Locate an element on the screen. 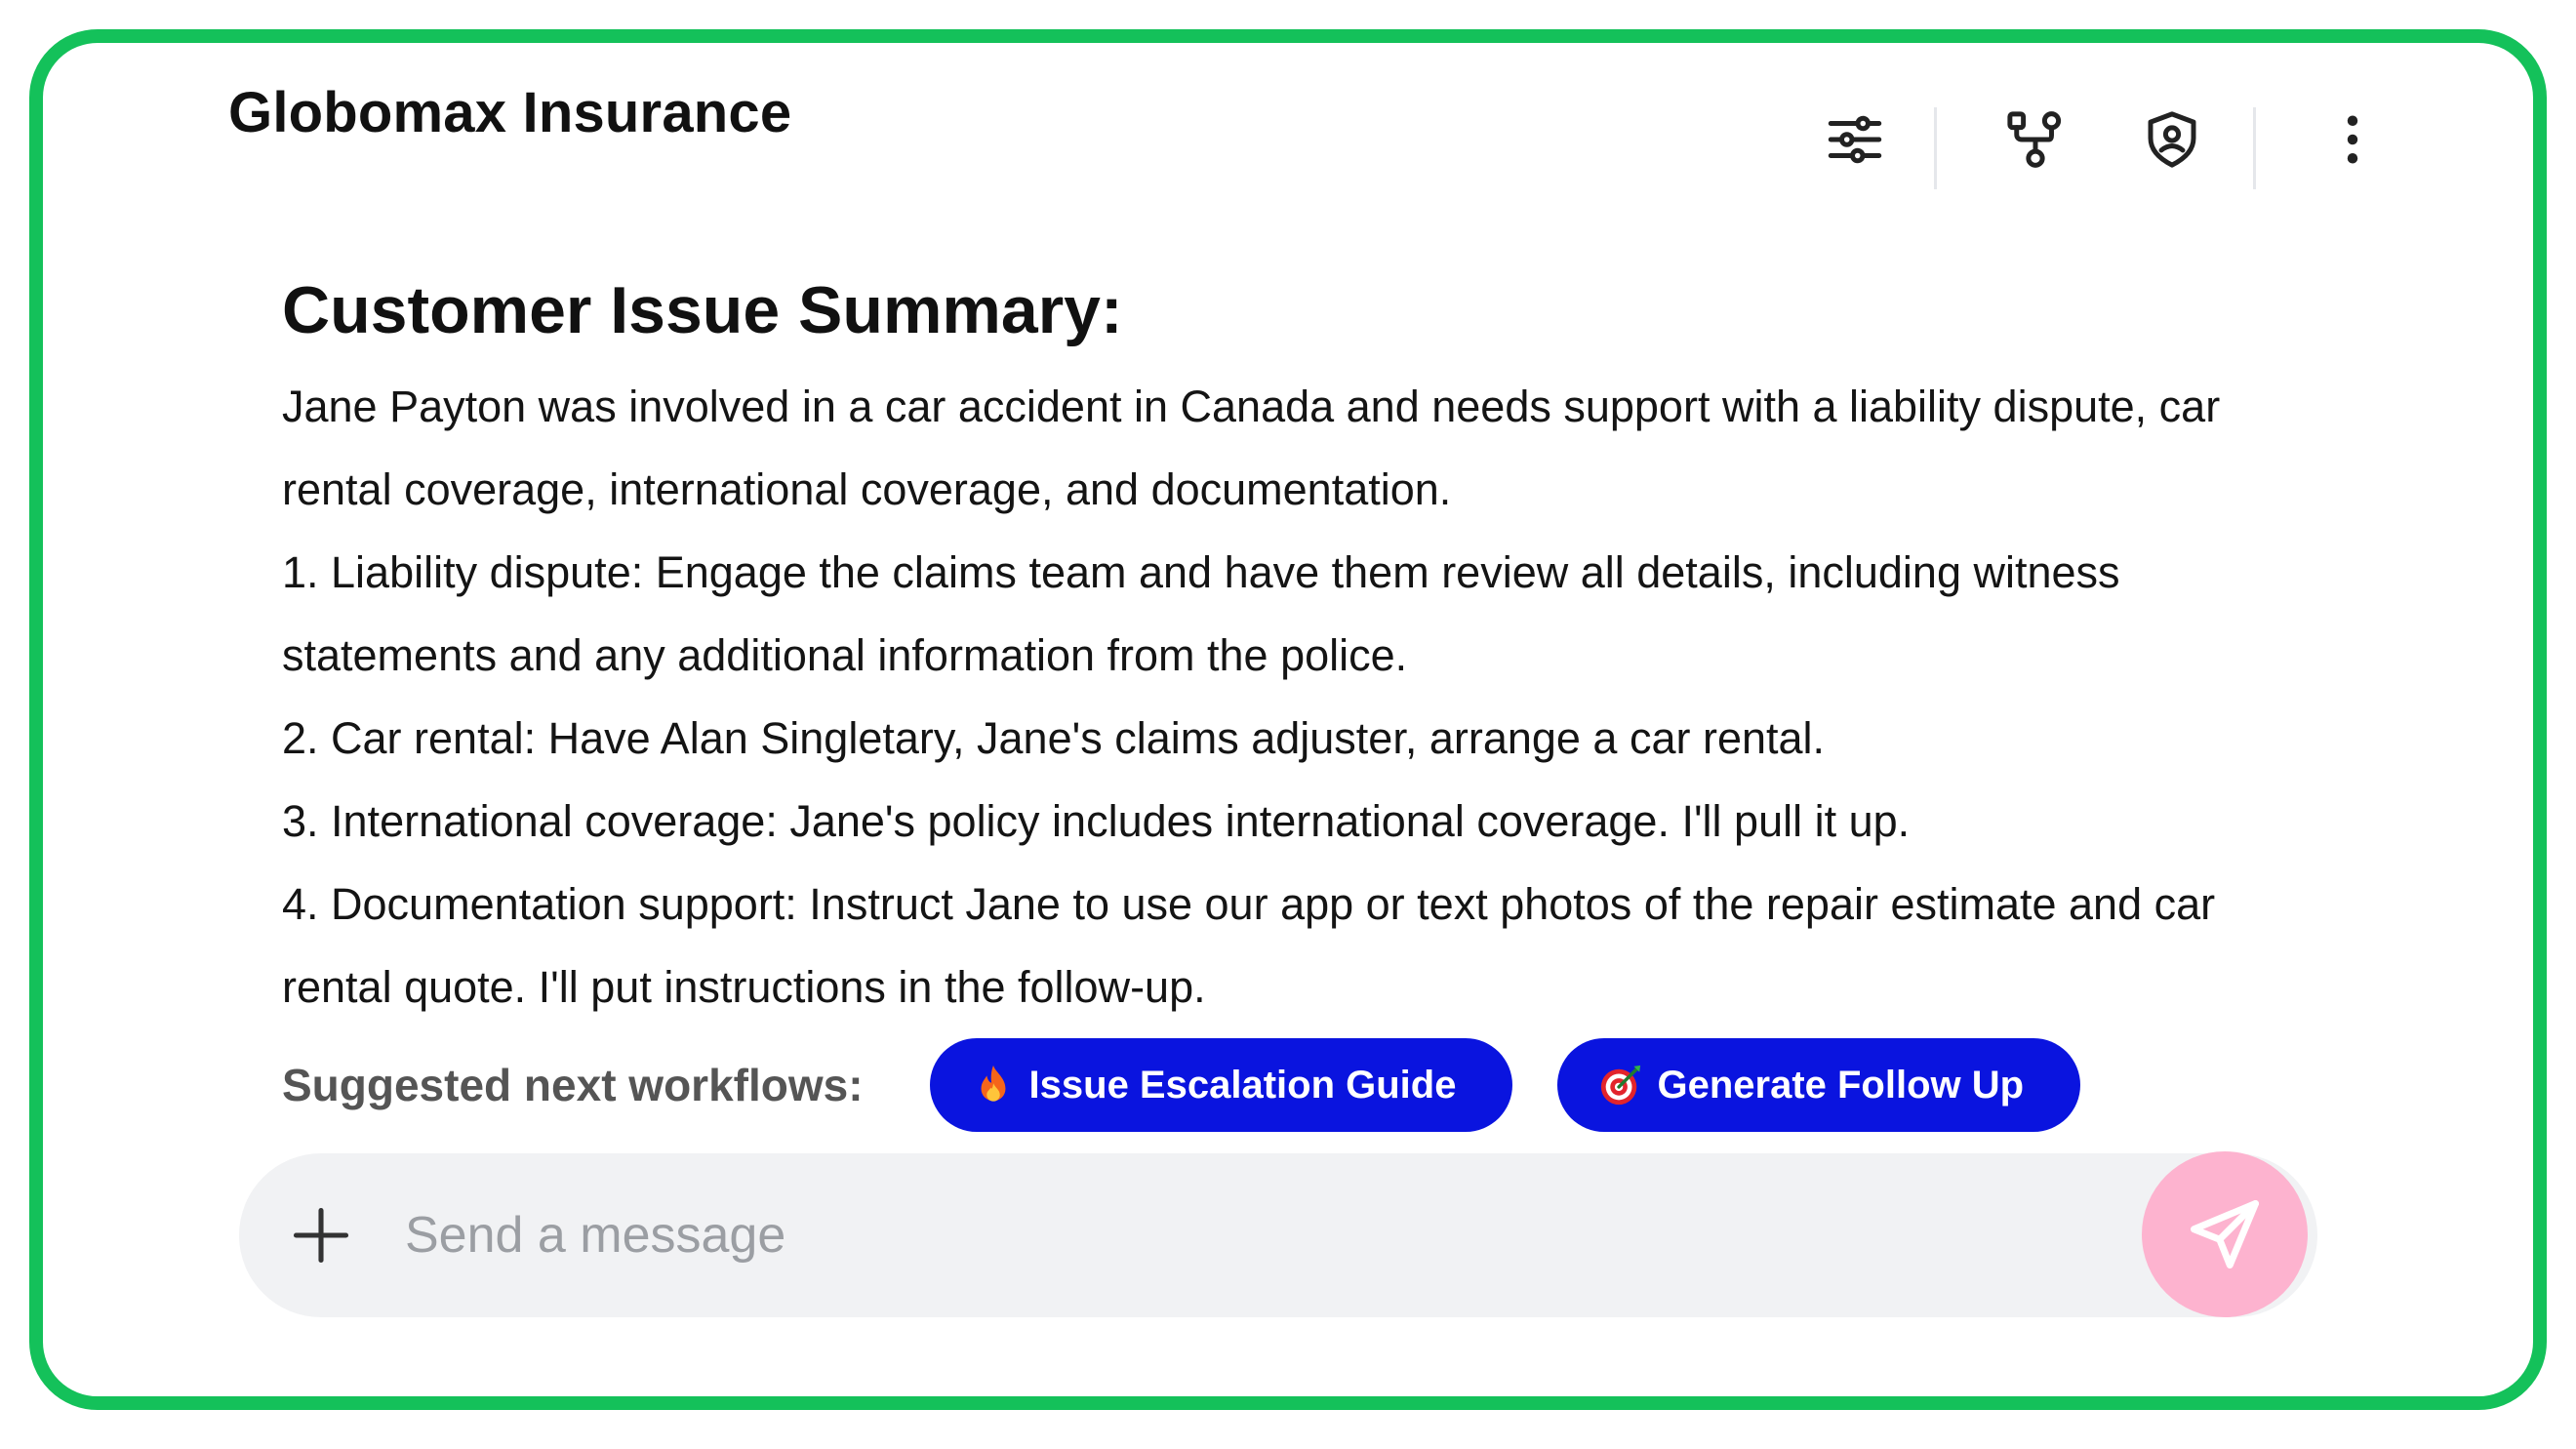 The image size is (2576, 1449). summary-heading: Customer Issue Summary: is located at coordinates (702, 310).